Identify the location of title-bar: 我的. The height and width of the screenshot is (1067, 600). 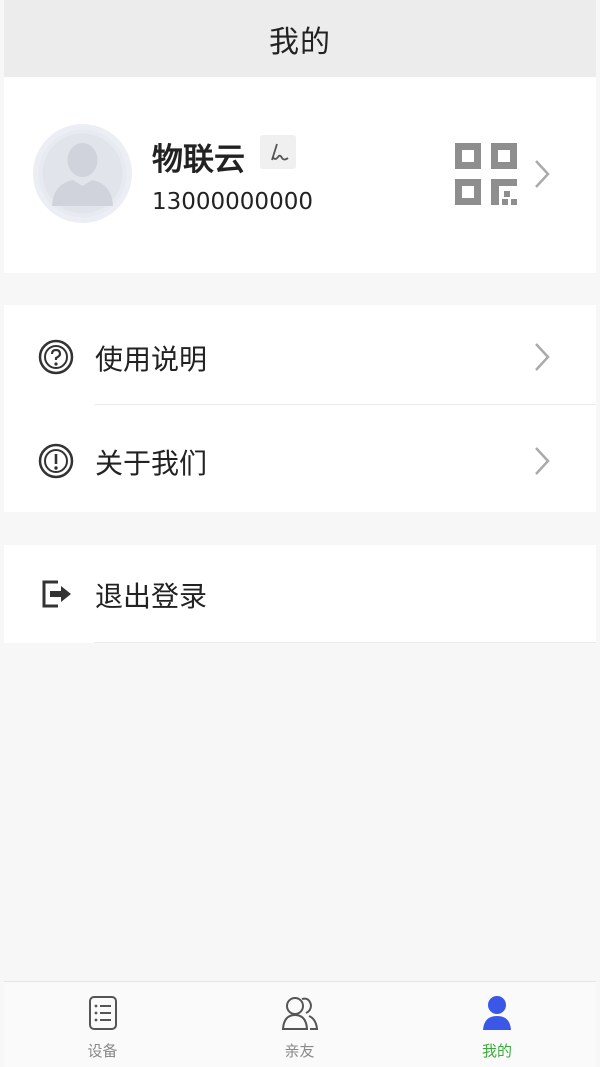
(300, 38).